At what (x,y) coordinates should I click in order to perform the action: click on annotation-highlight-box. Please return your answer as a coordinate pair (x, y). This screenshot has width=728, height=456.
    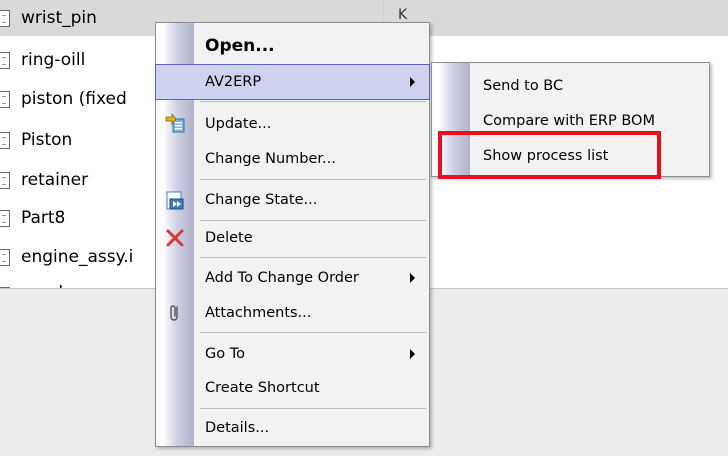
    Looking at the image, I should click on (549, 155).